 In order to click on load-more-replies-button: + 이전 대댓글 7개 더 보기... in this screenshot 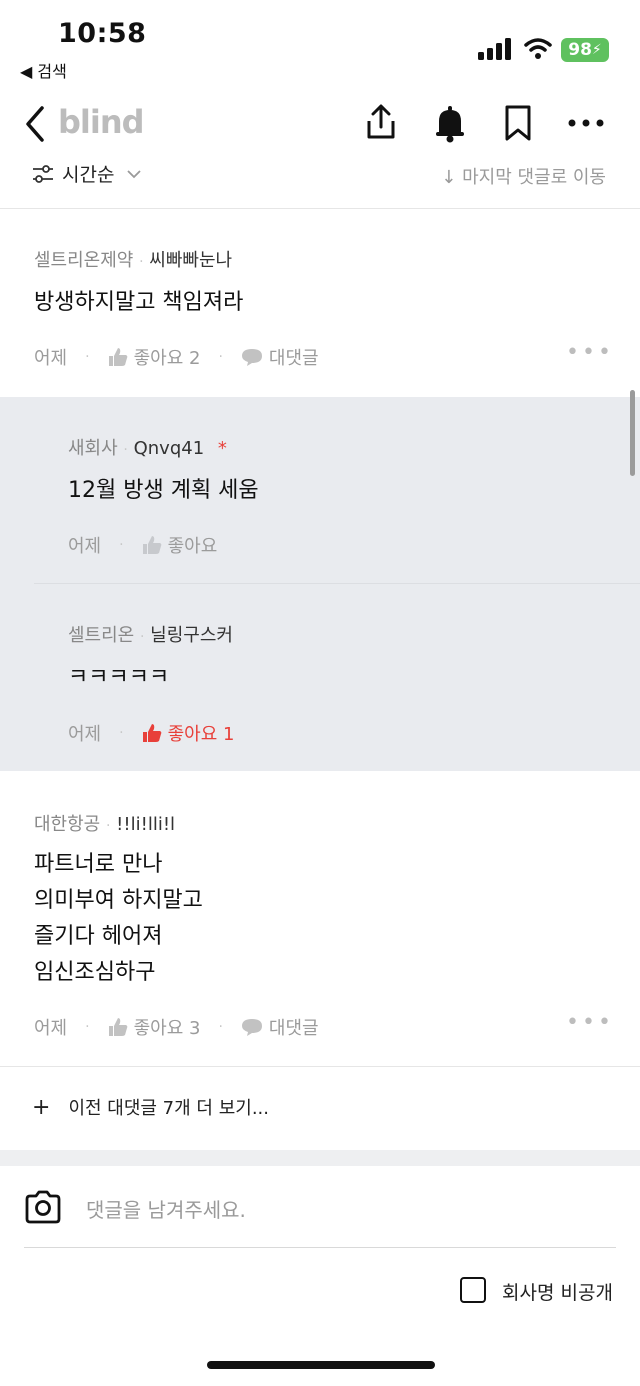, I will do `click(150, 1107)`.